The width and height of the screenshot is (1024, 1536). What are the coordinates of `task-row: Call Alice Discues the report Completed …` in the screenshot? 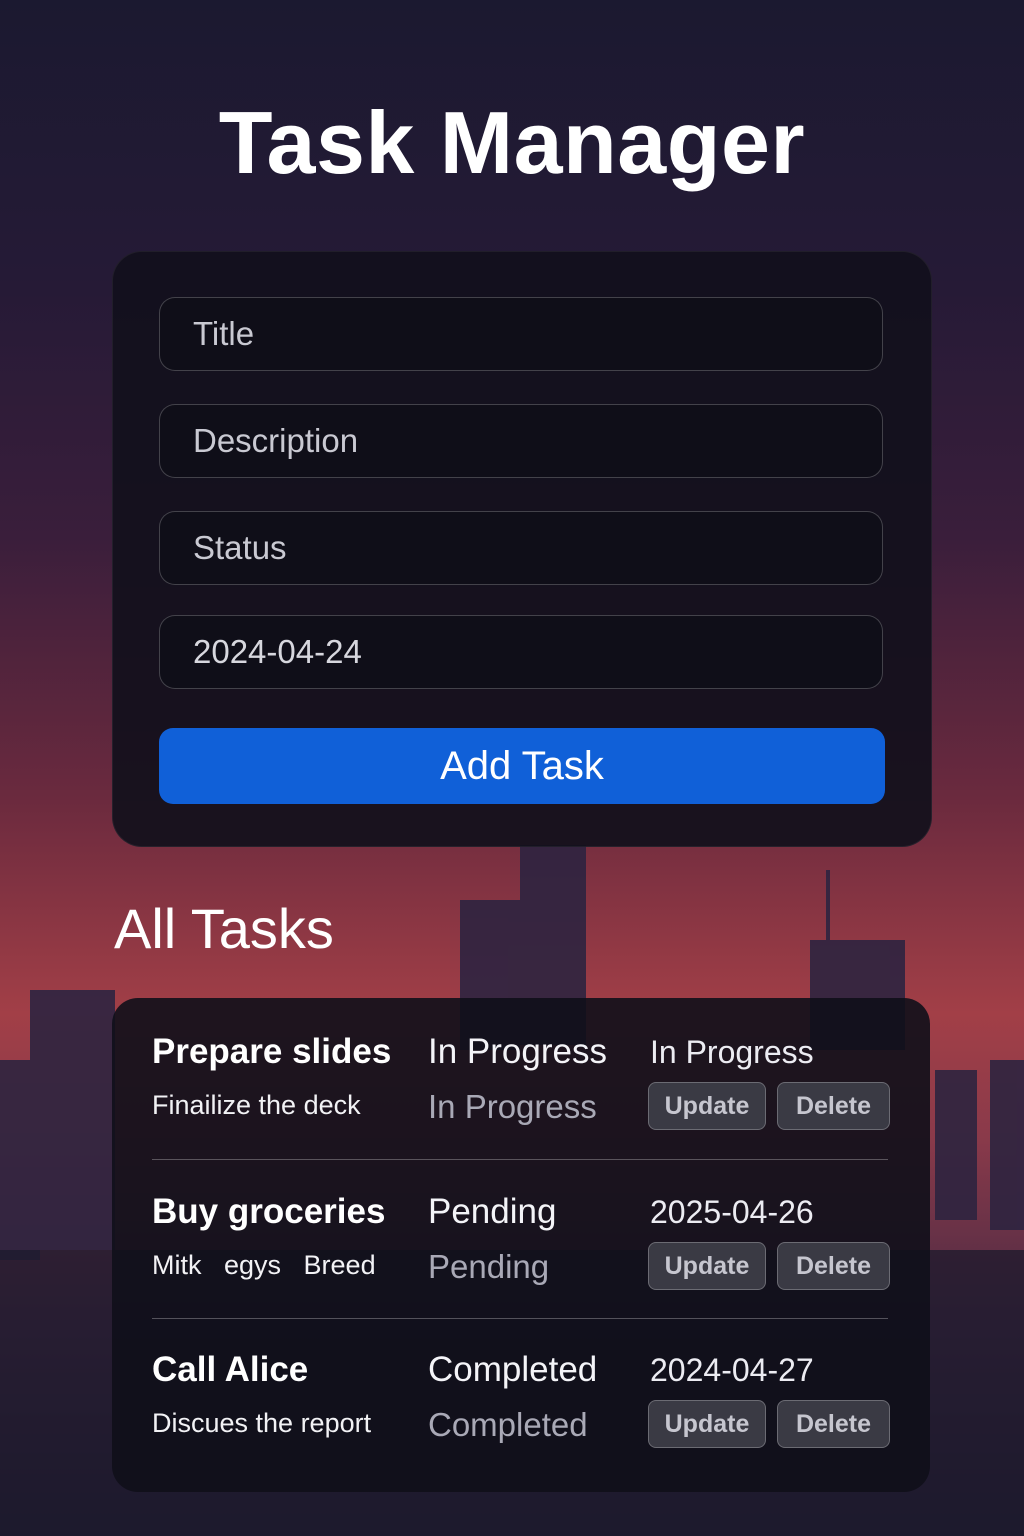 It's located at (521, 1395).